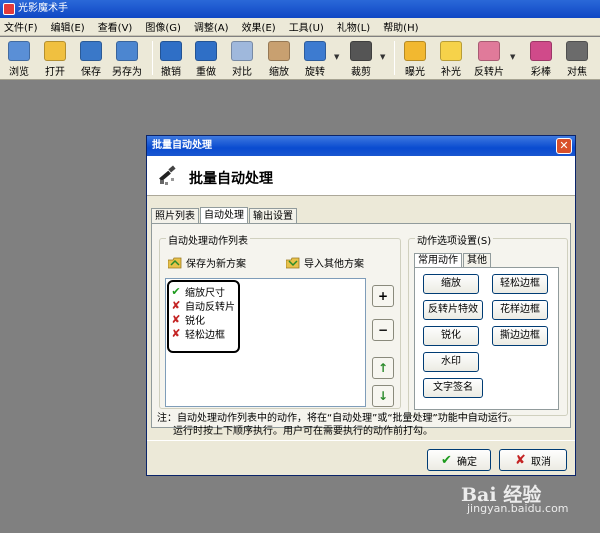 The width and height of the screenshot is (600, 533). Describe the element at coordinates (451, 51) in the screenshot. I see `lightbulb-icon` at that location.